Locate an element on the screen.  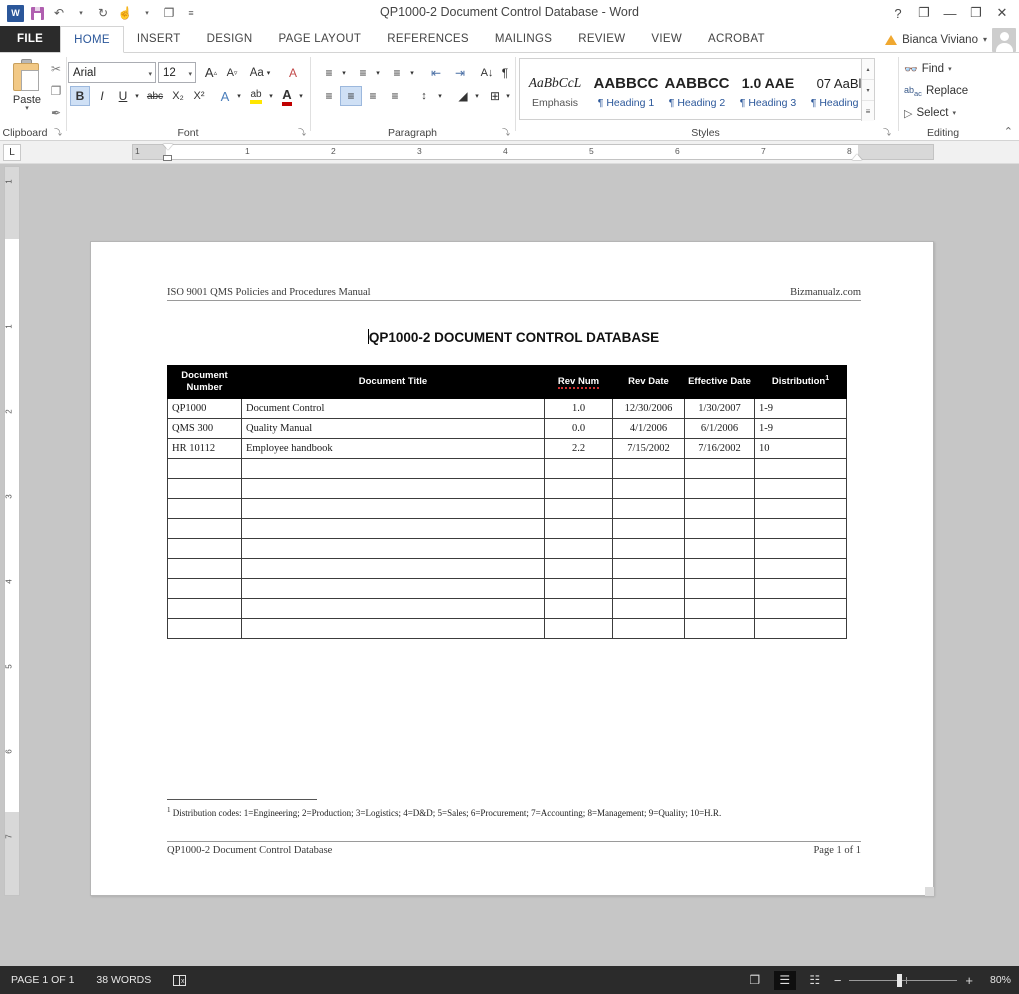
strikethrough-button: abc is located at coordinates (155, 96).